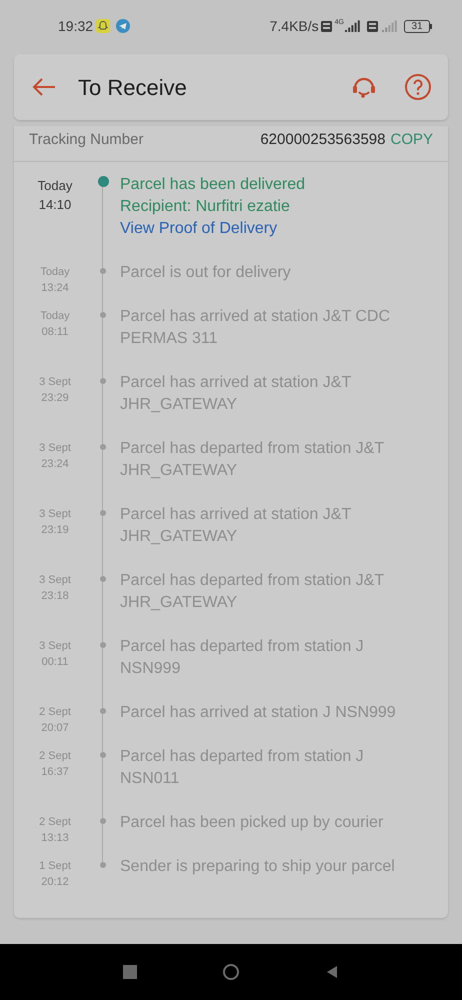  Describe the element at coordinates (55, 662) in the screenshot. I see `event-time: 00:11` at that location.